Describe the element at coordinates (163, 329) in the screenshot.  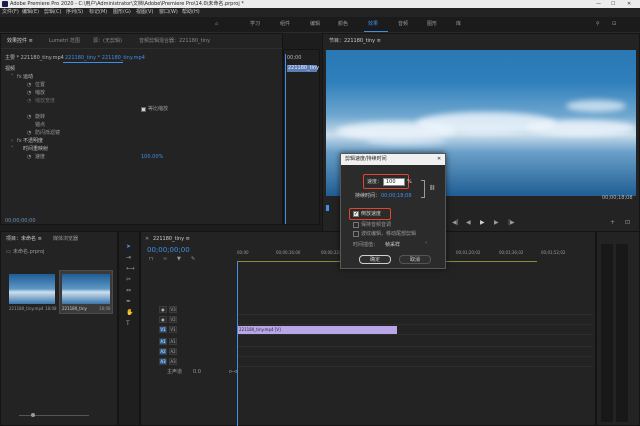
I see `track-source-v1: V1` at that location.